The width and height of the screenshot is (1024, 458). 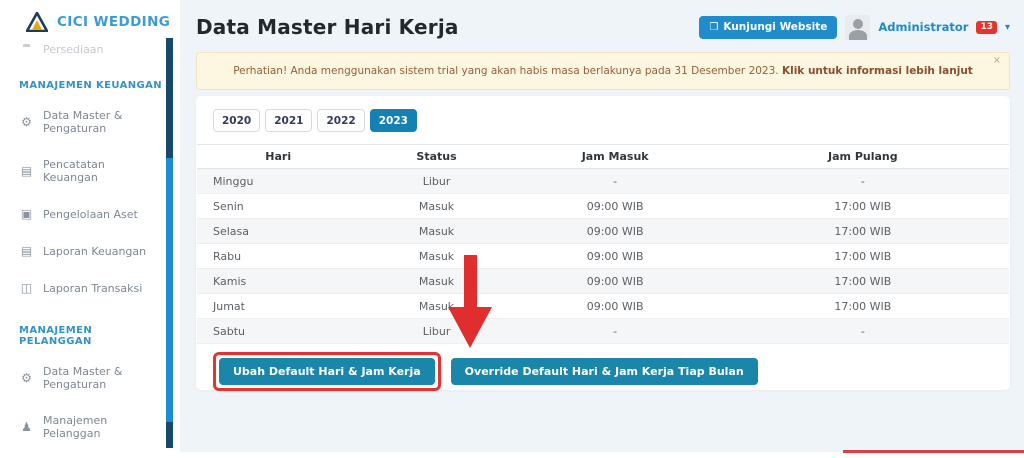 What do you see at coordinates (56, 336) in the screenshot?
I see `sidebar-section-title: MANAJEMEN PELANGGAN` at bounding box center [56, 336].